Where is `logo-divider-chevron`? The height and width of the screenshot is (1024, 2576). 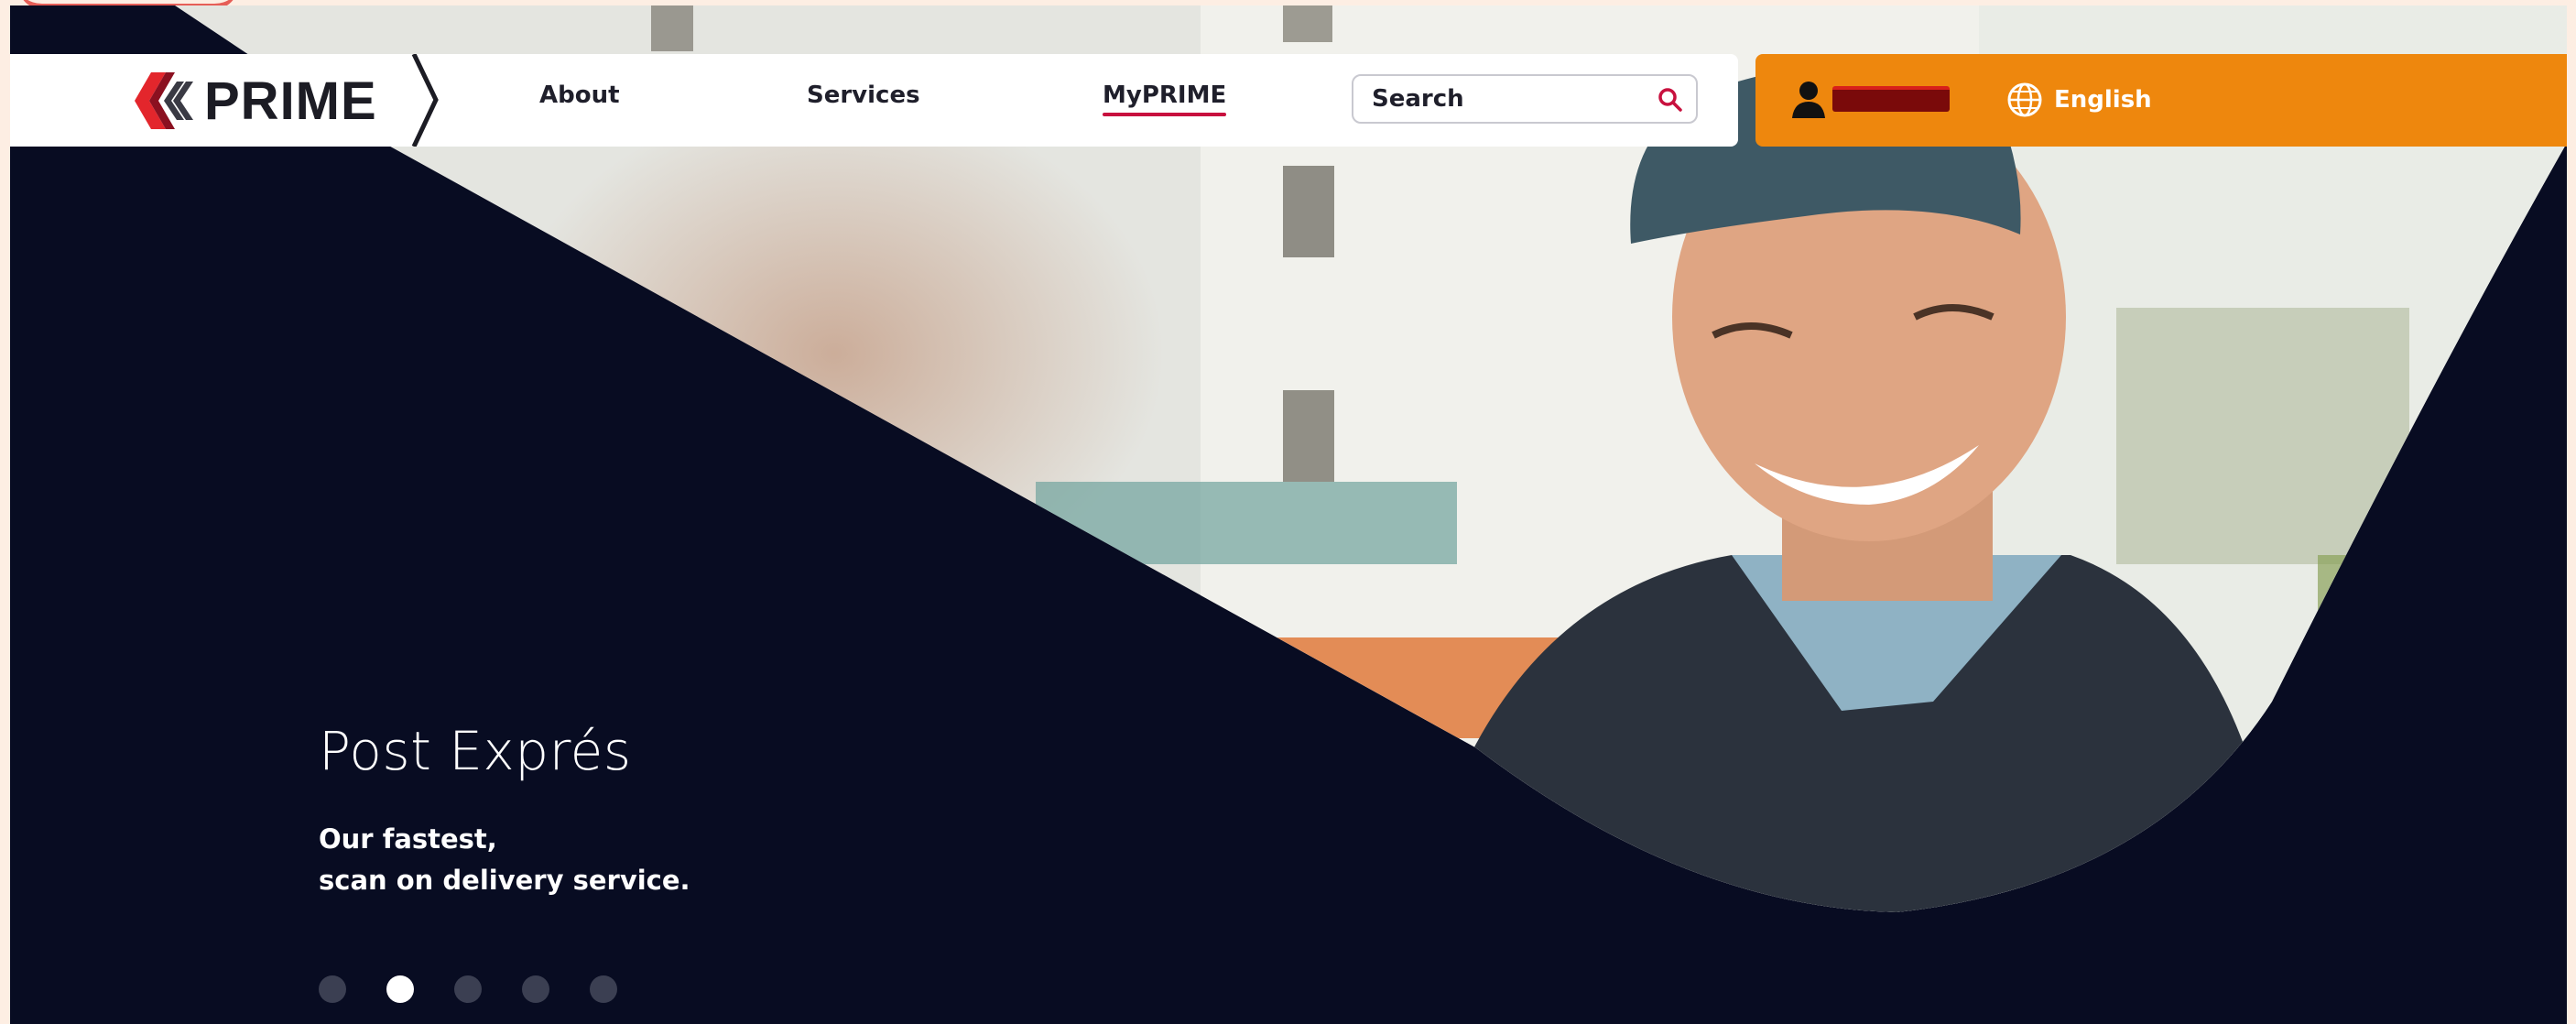 logo-divider-chevron is located at coordinates (425, 100).